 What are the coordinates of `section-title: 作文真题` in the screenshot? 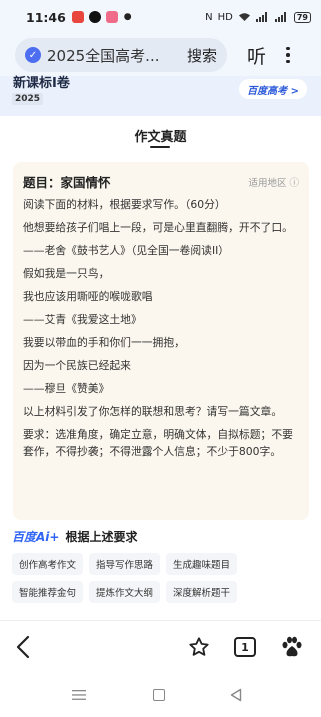 It's located at (160, 137).